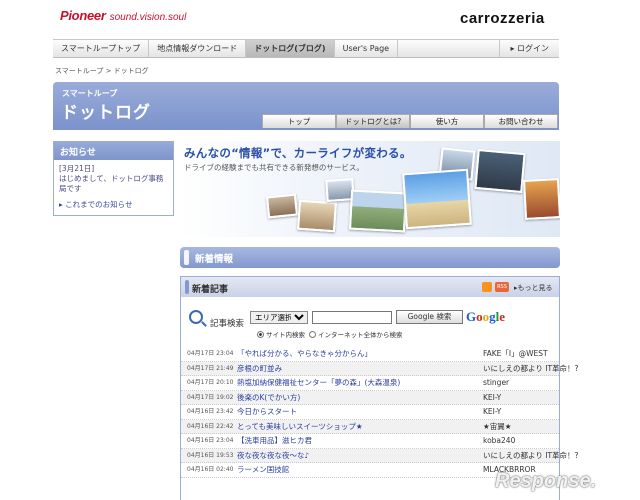 The image size is (640, 500). Describe the element at coordinates (499, 441) in the screenshot. I see `article-author: koba240` at that location.